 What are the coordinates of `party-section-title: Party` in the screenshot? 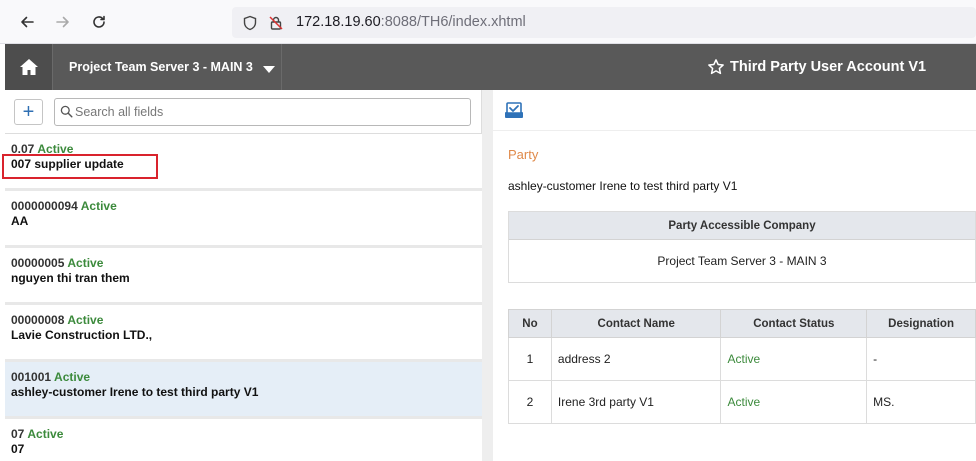 It's located at (523, 154).